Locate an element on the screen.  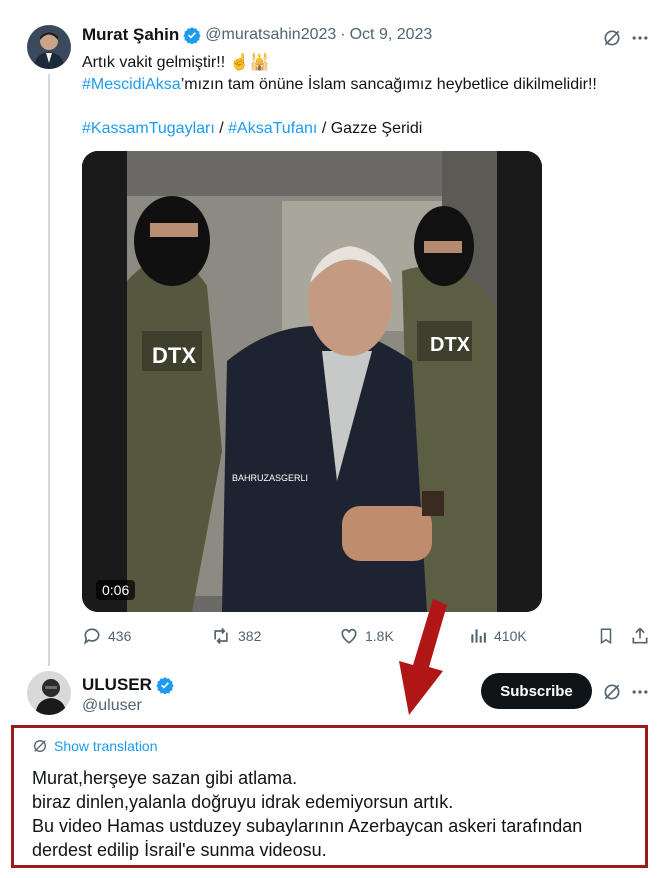
verified-badge-icon is located at coordinates (192, 35).